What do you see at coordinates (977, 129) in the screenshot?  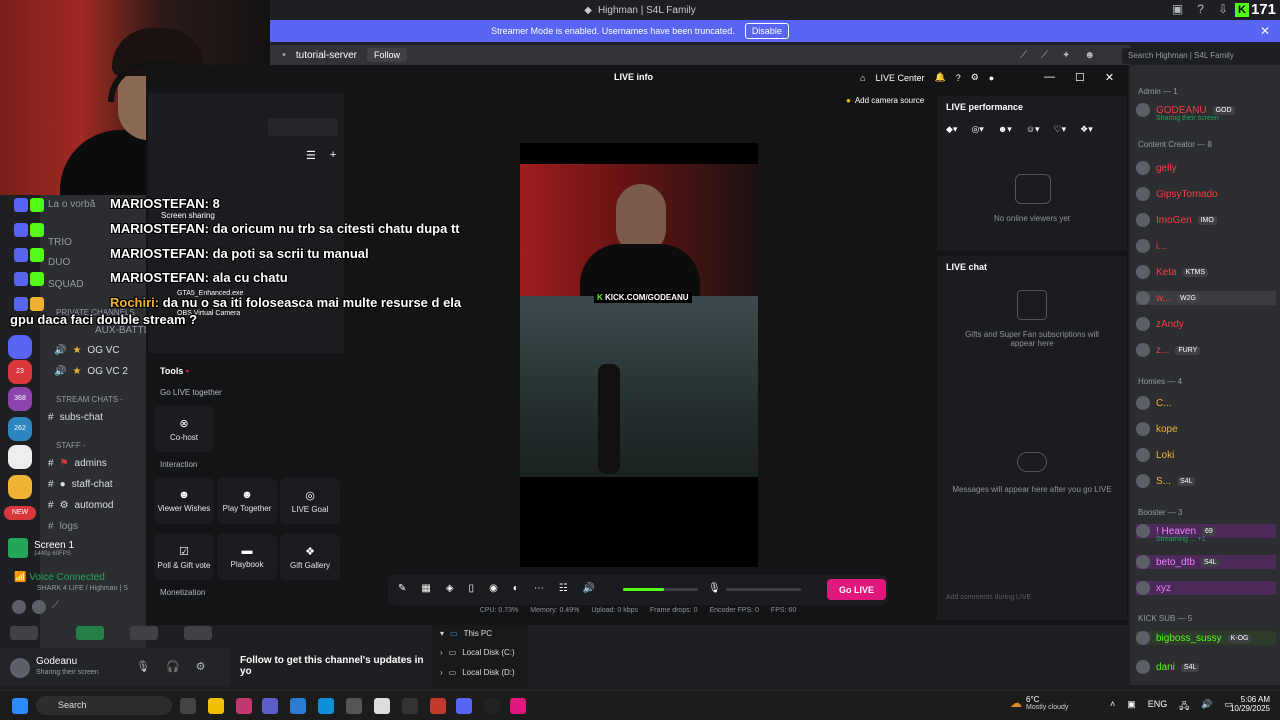 I see `coin-icon: ◎▾` at bounding box center [977, 129].